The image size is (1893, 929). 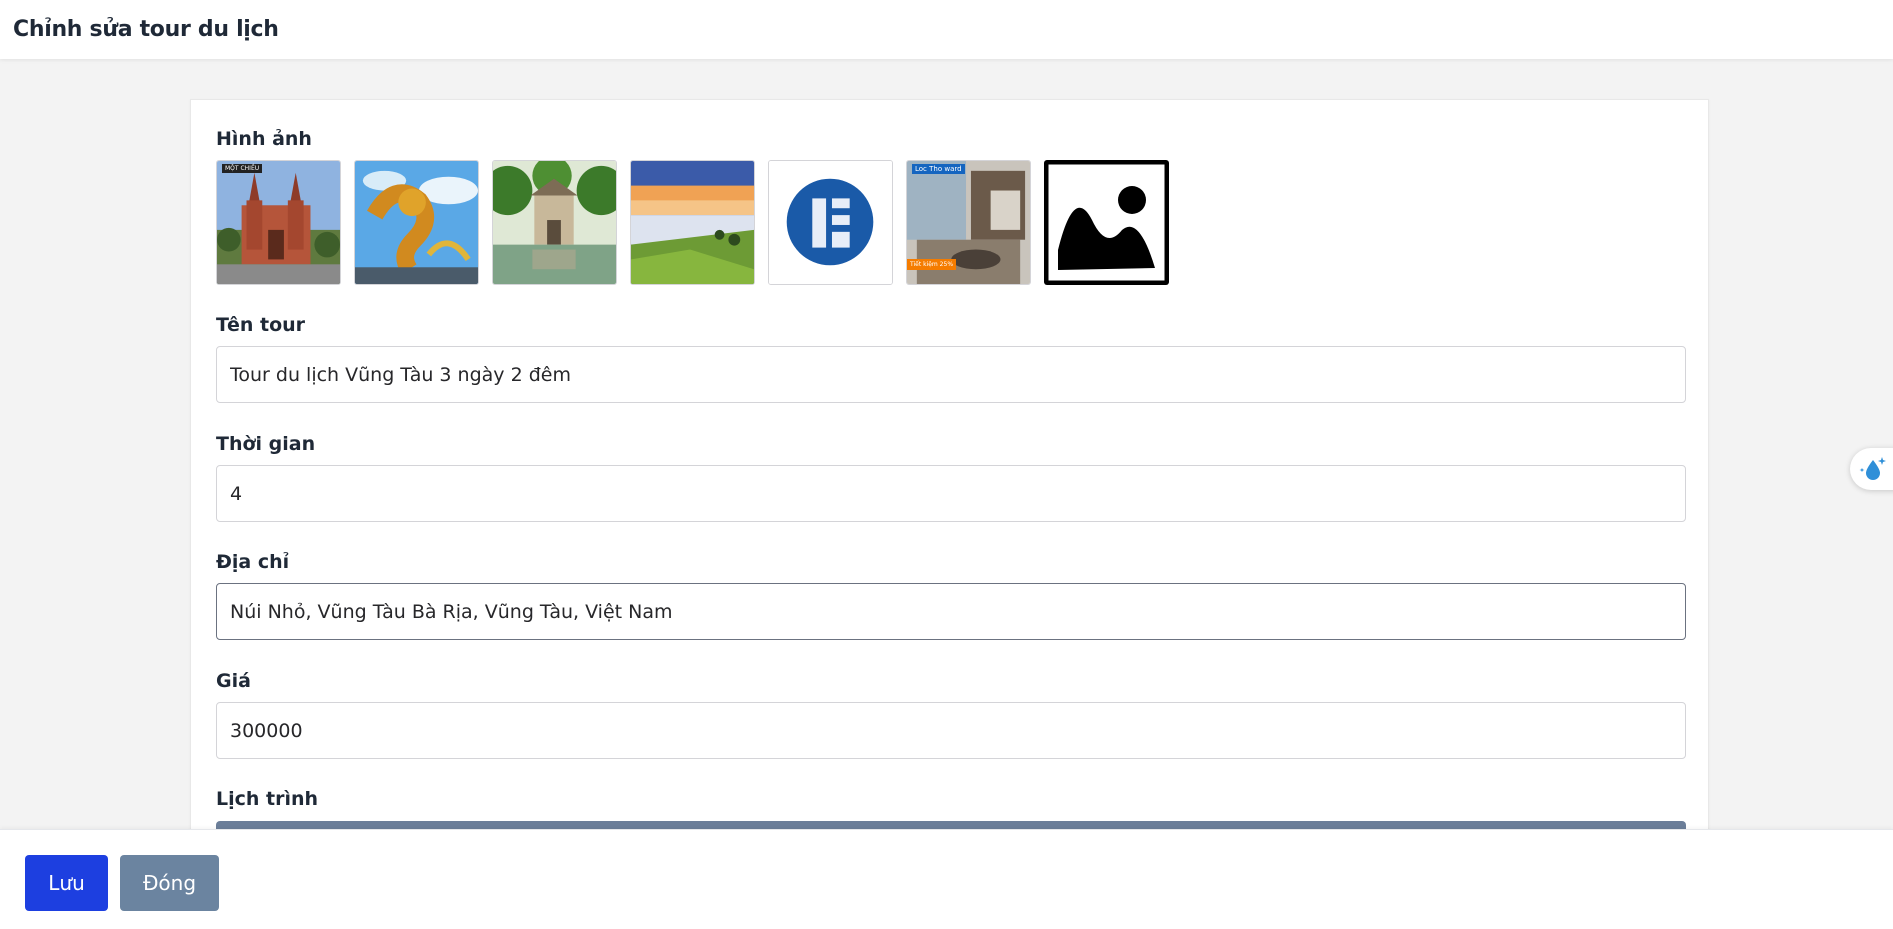 What do you see at coordinates (278, 222) in the screenshot?
I see `image-thumb-cathedral: MỘT CHIỀU` at bounding box center [278, 222].